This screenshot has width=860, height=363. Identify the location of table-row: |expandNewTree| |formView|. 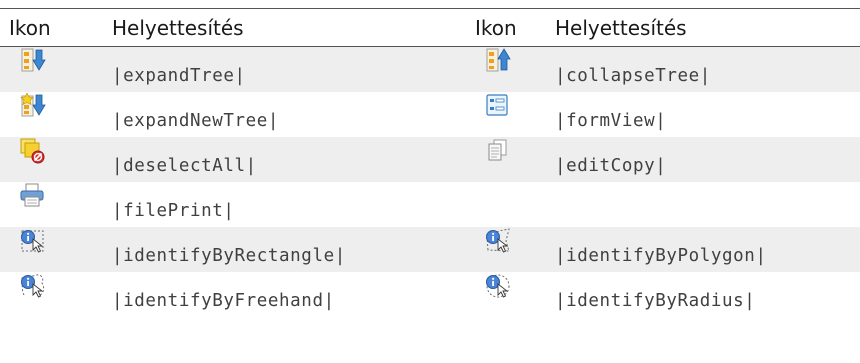
(430, 114).